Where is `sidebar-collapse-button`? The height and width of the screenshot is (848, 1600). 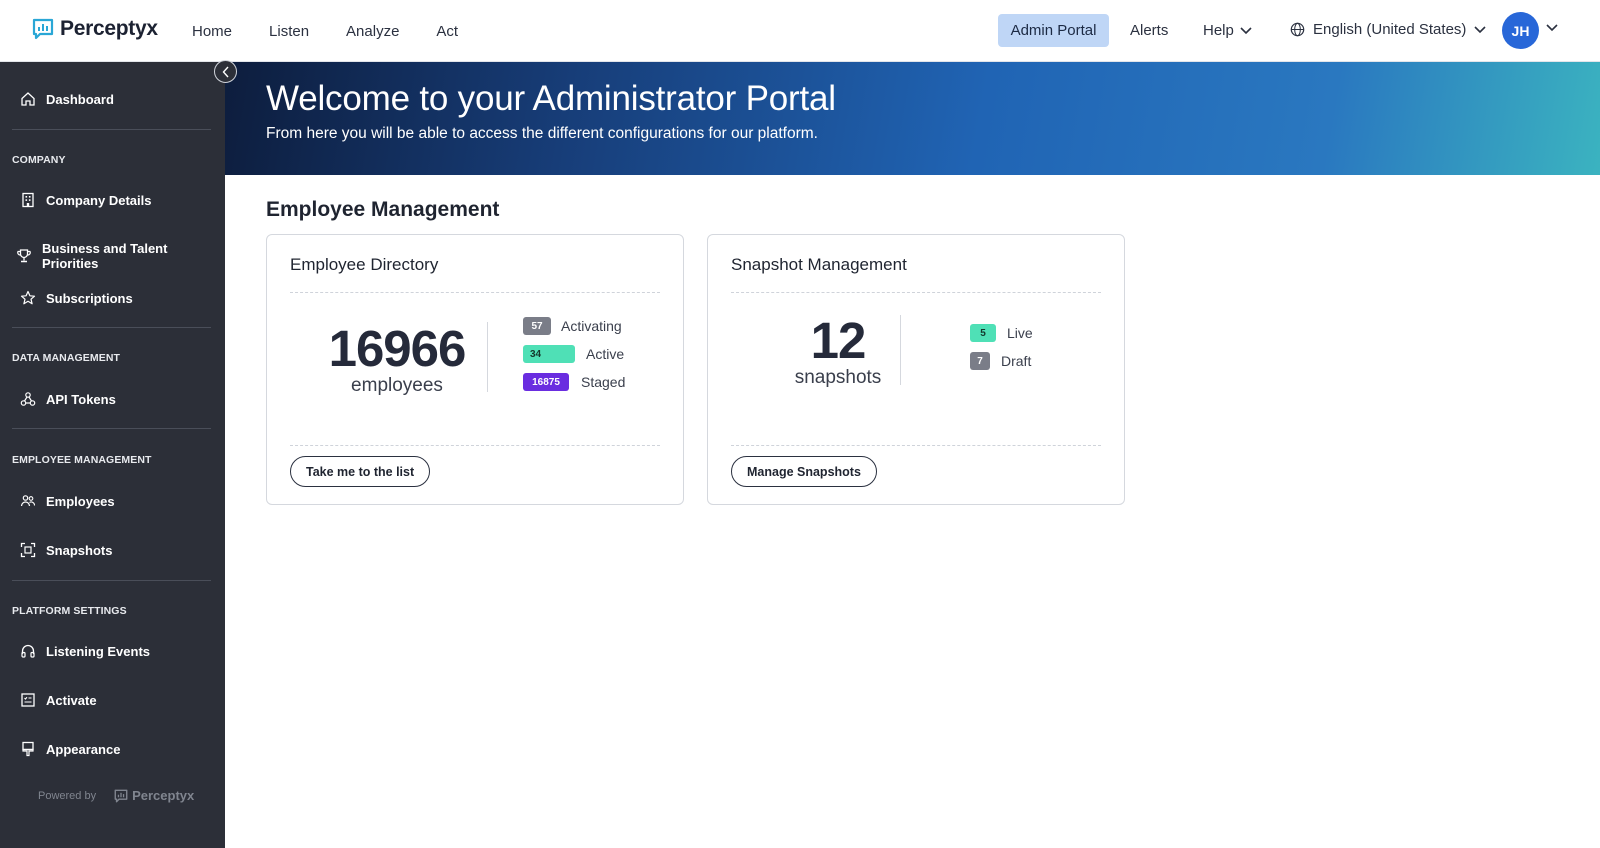 sidebar-collapse-button is located at coordinates (225, 71).